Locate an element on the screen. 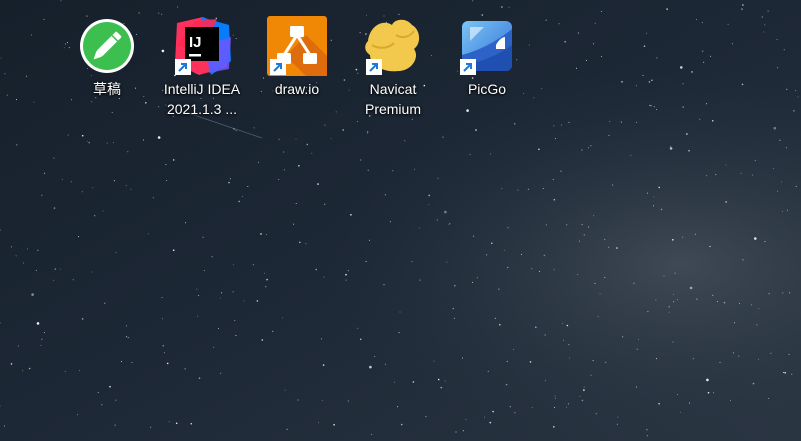  desktop-icon-label: Navicat Premium is located at coordinates (392, 99).